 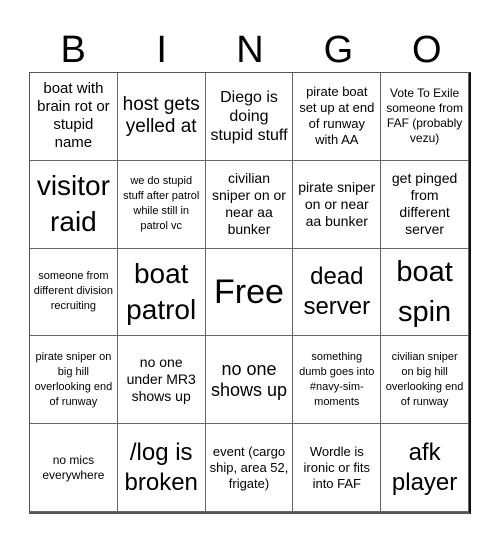 I want to click on cell-text: civilian sniper on or near aa bunker, so click(x=249, y=204).